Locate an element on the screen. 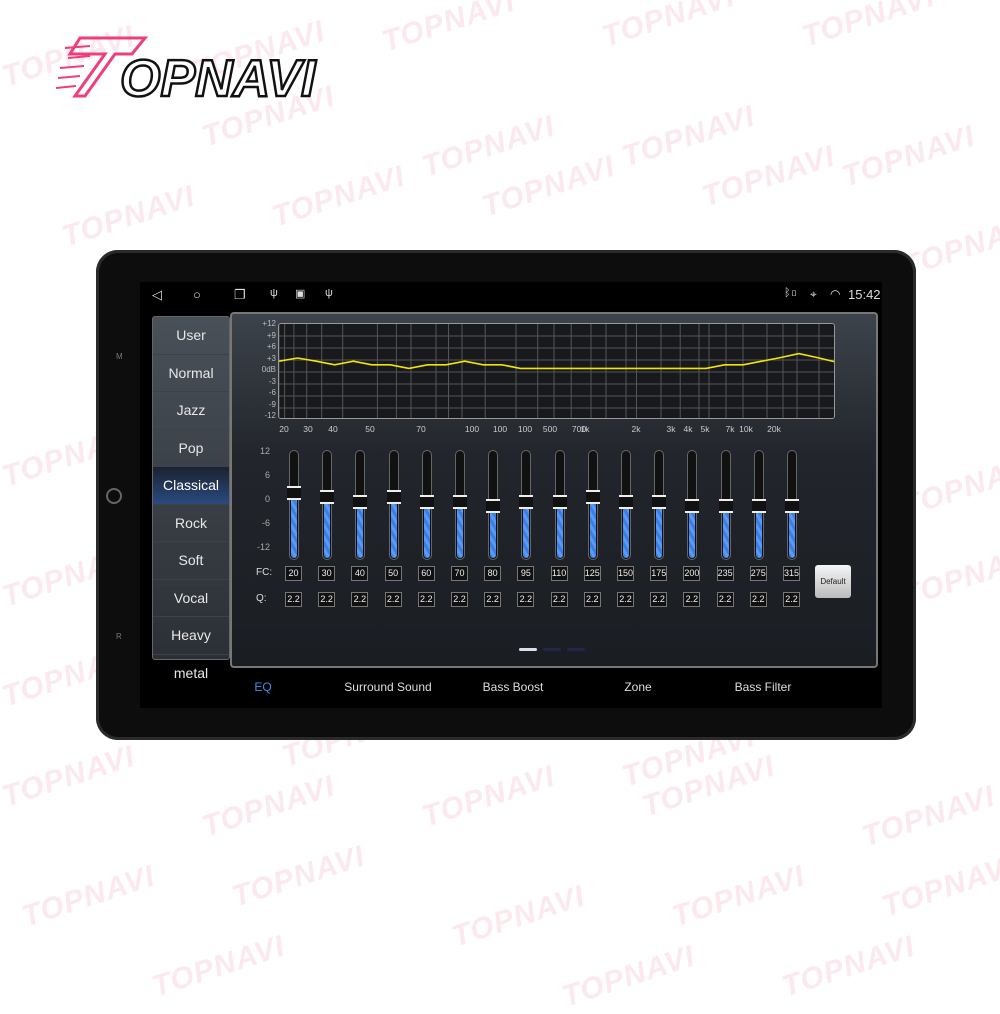  fc-value-field: 80 is located at coordinates (493, 573).